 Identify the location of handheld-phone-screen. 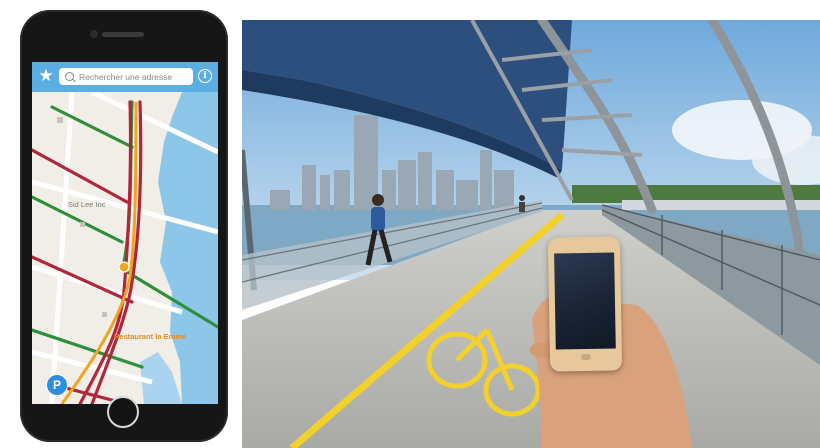
(585, 301).